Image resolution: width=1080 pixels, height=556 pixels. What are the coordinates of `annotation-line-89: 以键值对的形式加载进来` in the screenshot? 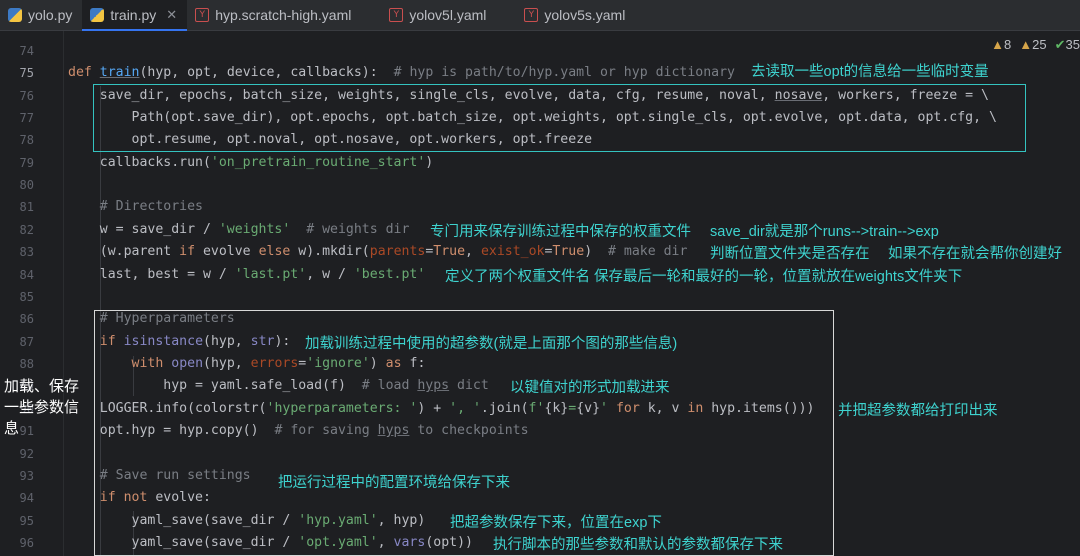 It's located at (590, 388).